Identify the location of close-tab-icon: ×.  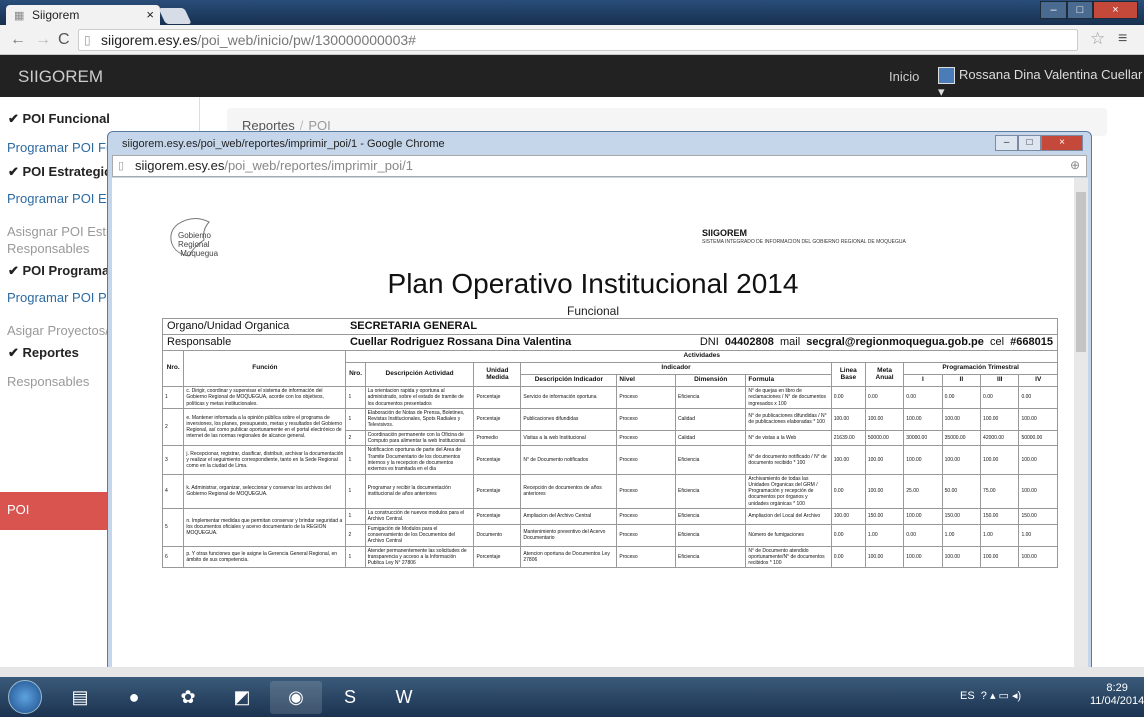
(150, 14).